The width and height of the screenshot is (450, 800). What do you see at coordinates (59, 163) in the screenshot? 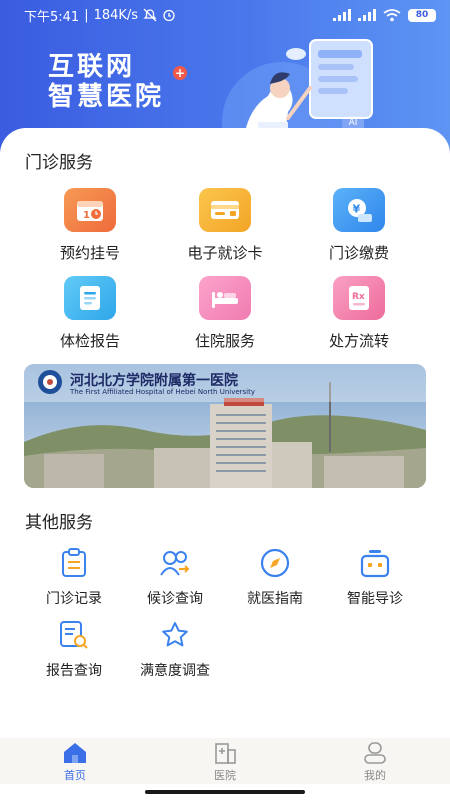
I see `outpatient-section-title: 门诊服务` at bounding box center [59, 163].